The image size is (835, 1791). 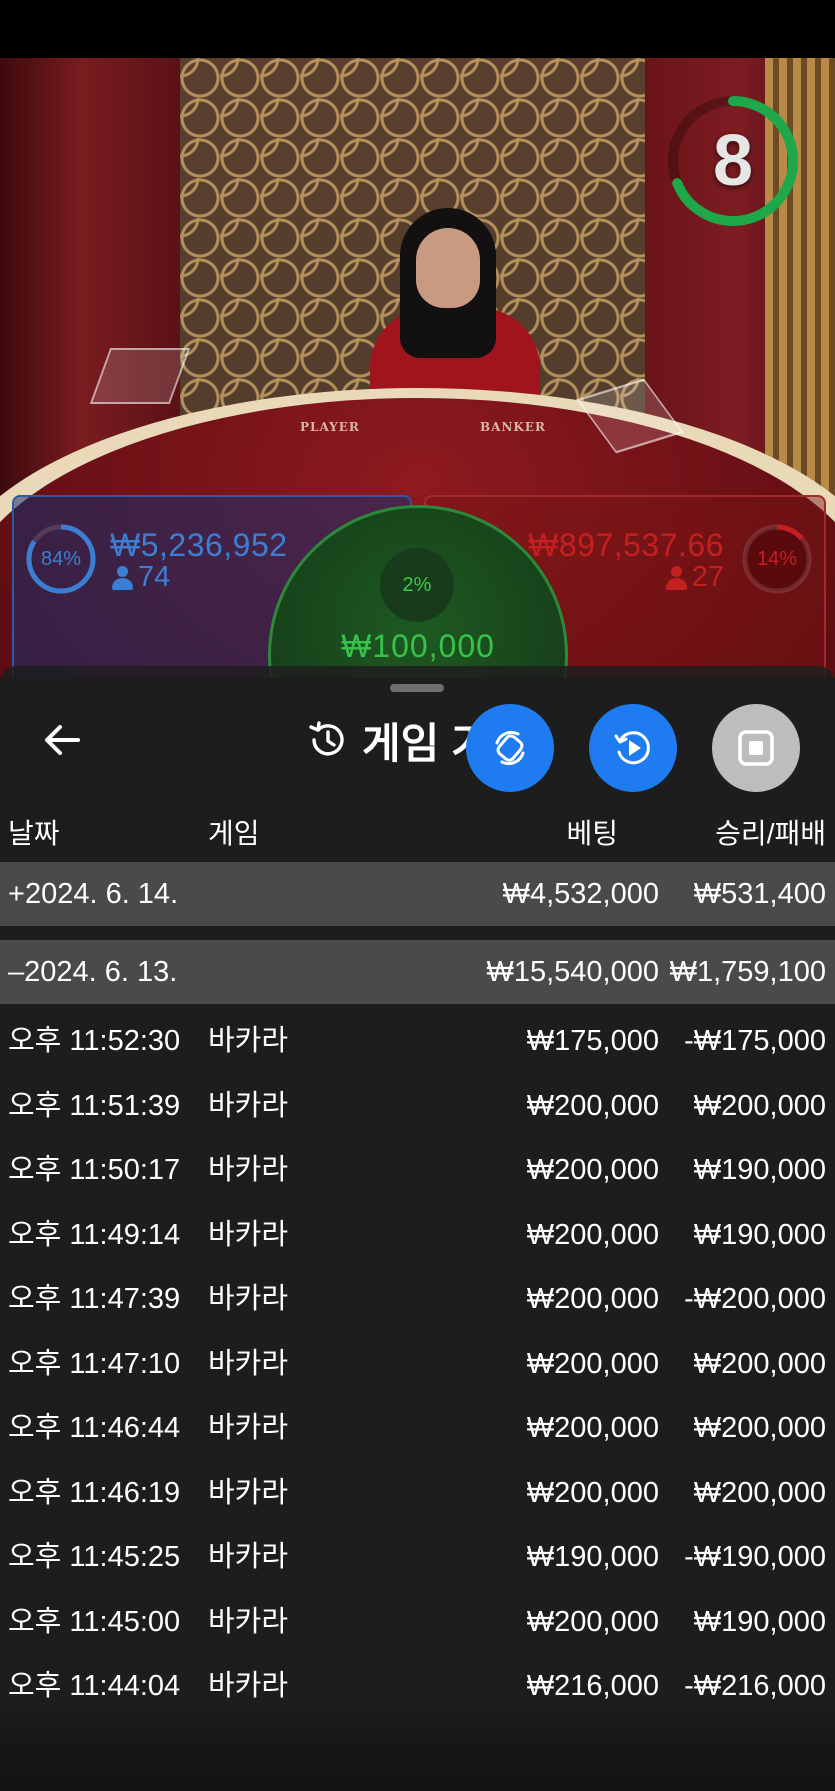 What do you see at coordinates (417, 29) in the screenshot?
I see `status-bar` at bounding box center [417, 29].